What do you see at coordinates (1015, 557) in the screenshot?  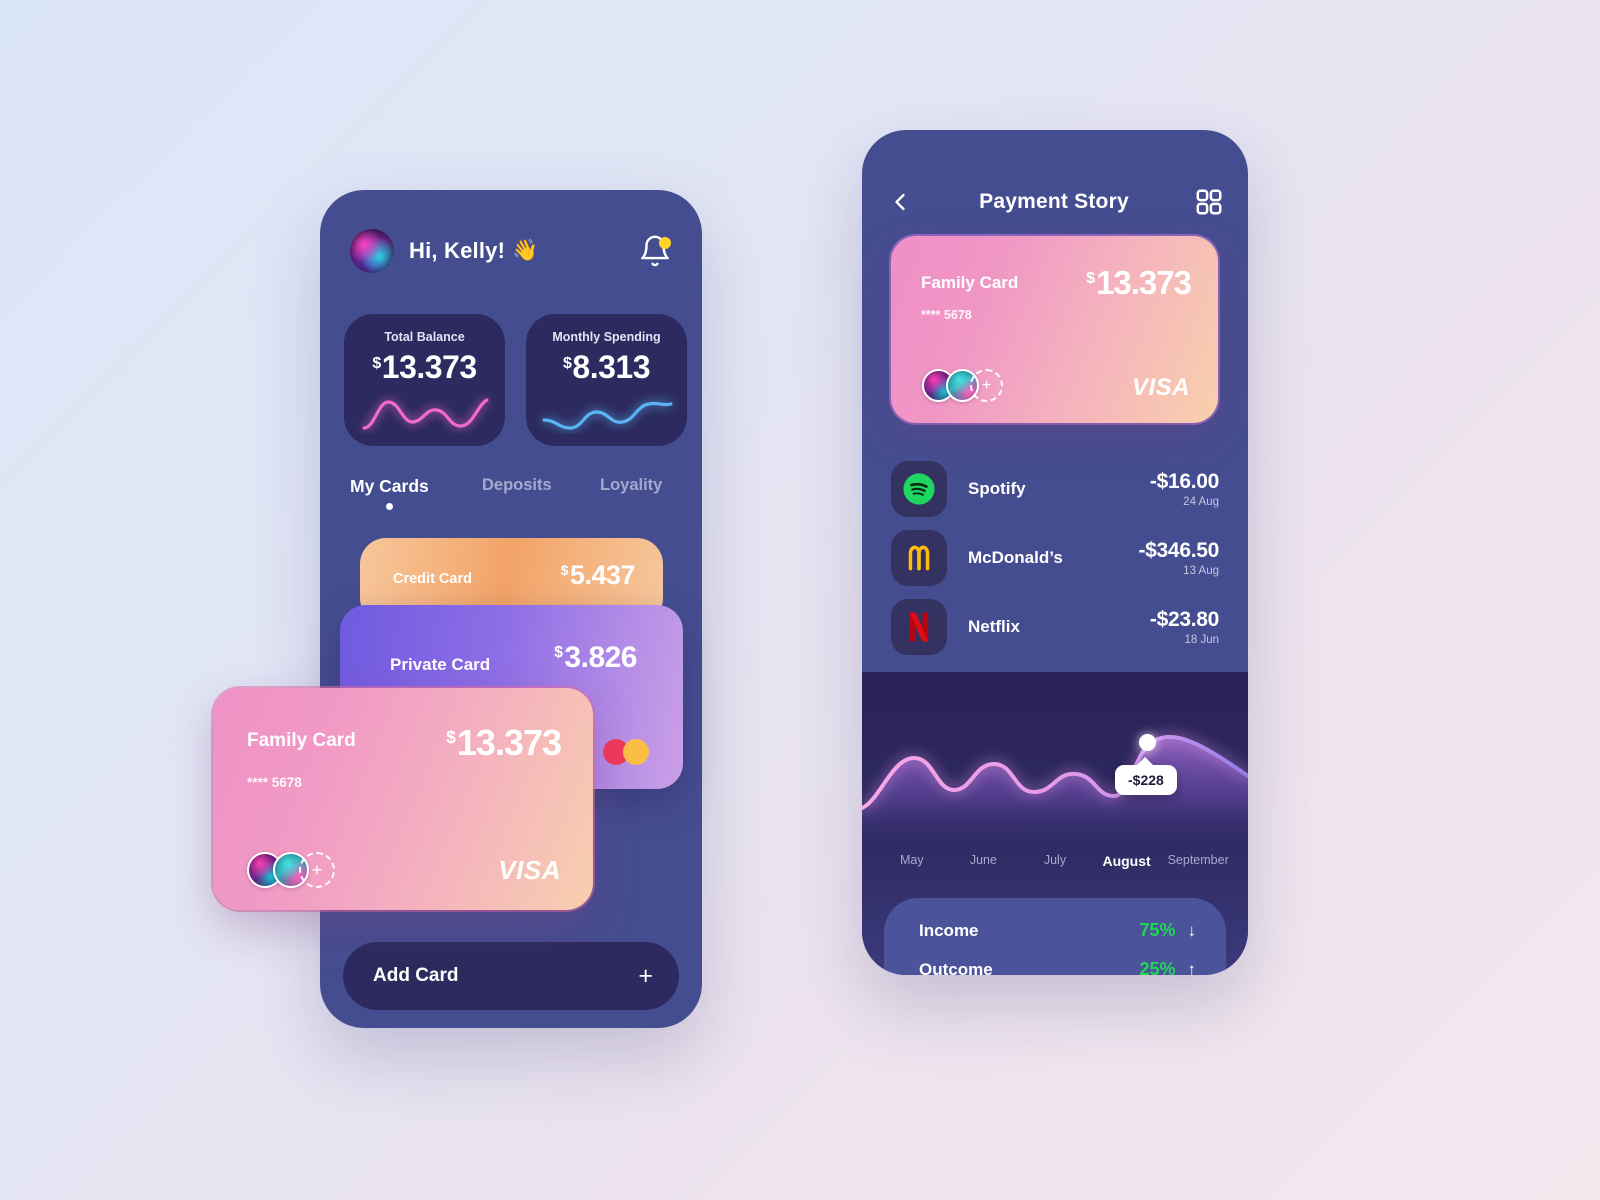 I see `transaction-name: McDonald’s` at bounding box center [1015, 557].